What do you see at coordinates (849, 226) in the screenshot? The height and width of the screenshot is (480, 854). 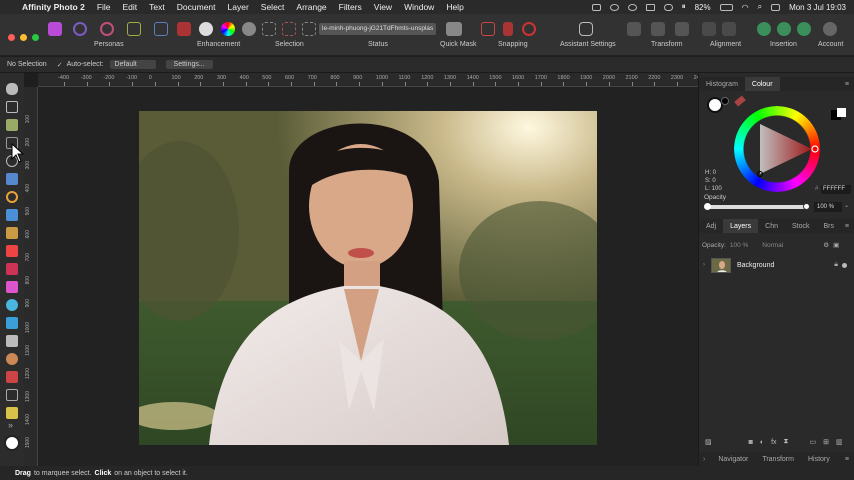 I see `layers-panel-menu-icon: ≡` at bounding box center [849, 226].